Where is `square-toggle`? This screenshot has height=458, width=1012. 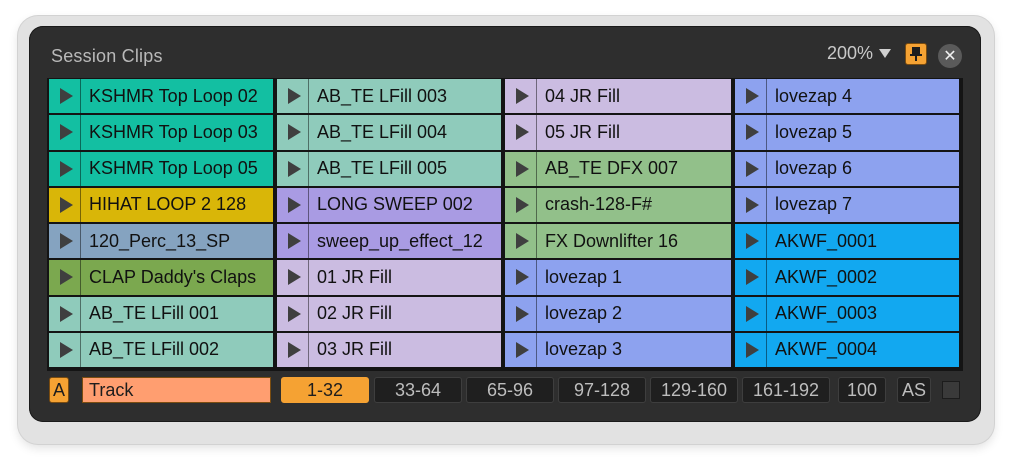
square-toggle is located at coordinates (951, 390).